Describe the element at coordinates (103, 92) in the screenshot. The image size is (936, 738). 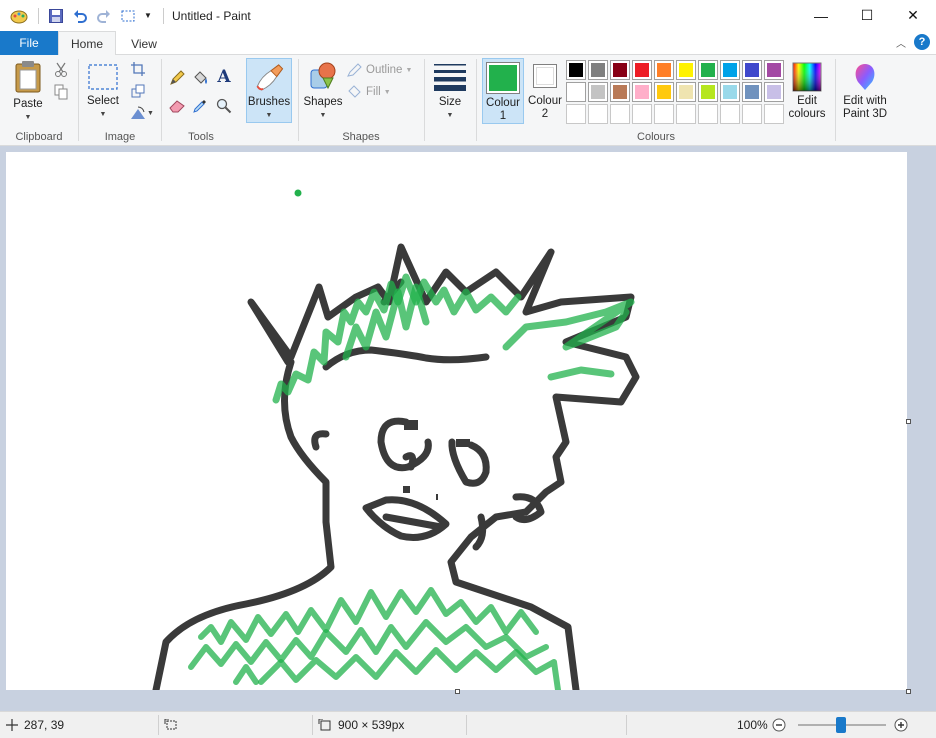
I see `select-button: Select ▼` at that location.